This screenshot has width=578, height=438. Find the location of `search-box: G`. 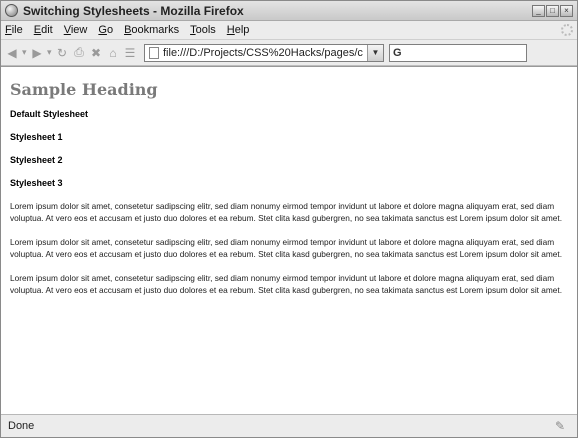

search-box: G is located at coordinates (458, 52).